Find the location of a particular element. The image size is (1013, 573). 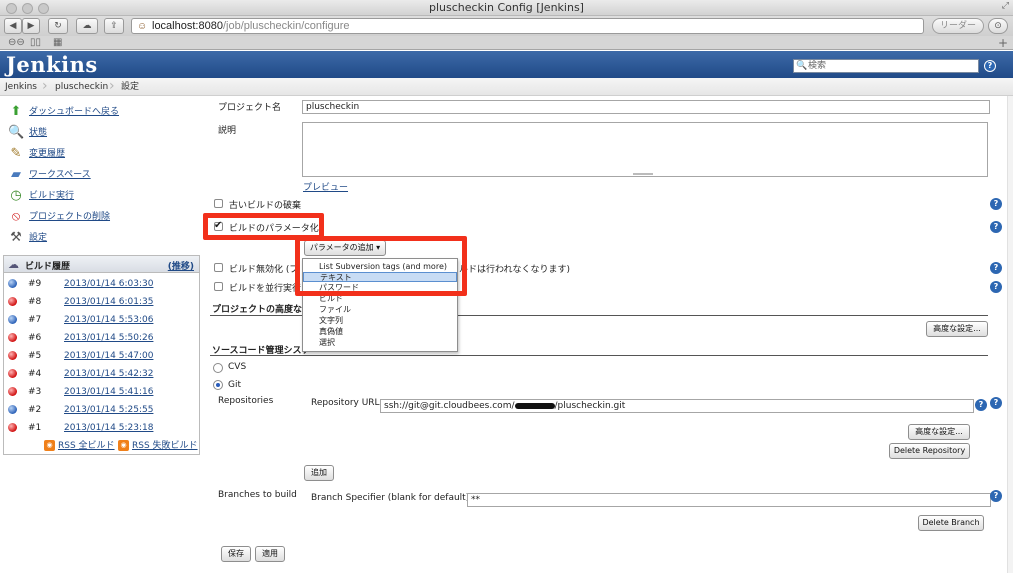

concurrent-build-checkbox is located at coordinates (218, 286).